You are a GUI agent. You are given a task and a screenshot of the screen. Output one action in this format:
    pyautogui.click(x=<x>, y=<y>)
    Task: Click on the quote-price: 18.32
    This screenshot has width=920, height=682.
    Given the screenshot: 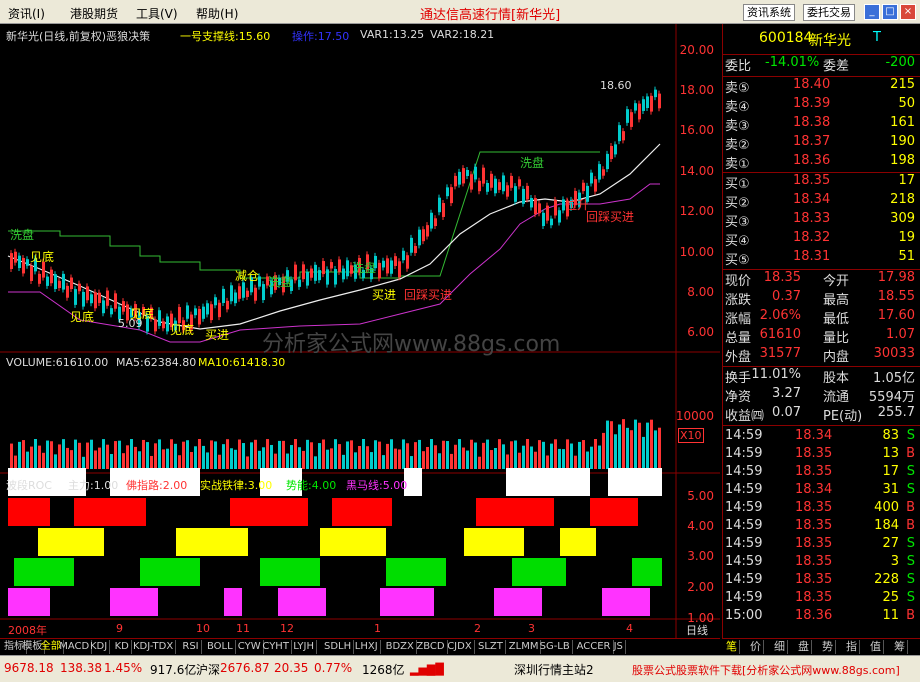 What is the action you would take?
    pyautogui.click(x=811, y=237)
    